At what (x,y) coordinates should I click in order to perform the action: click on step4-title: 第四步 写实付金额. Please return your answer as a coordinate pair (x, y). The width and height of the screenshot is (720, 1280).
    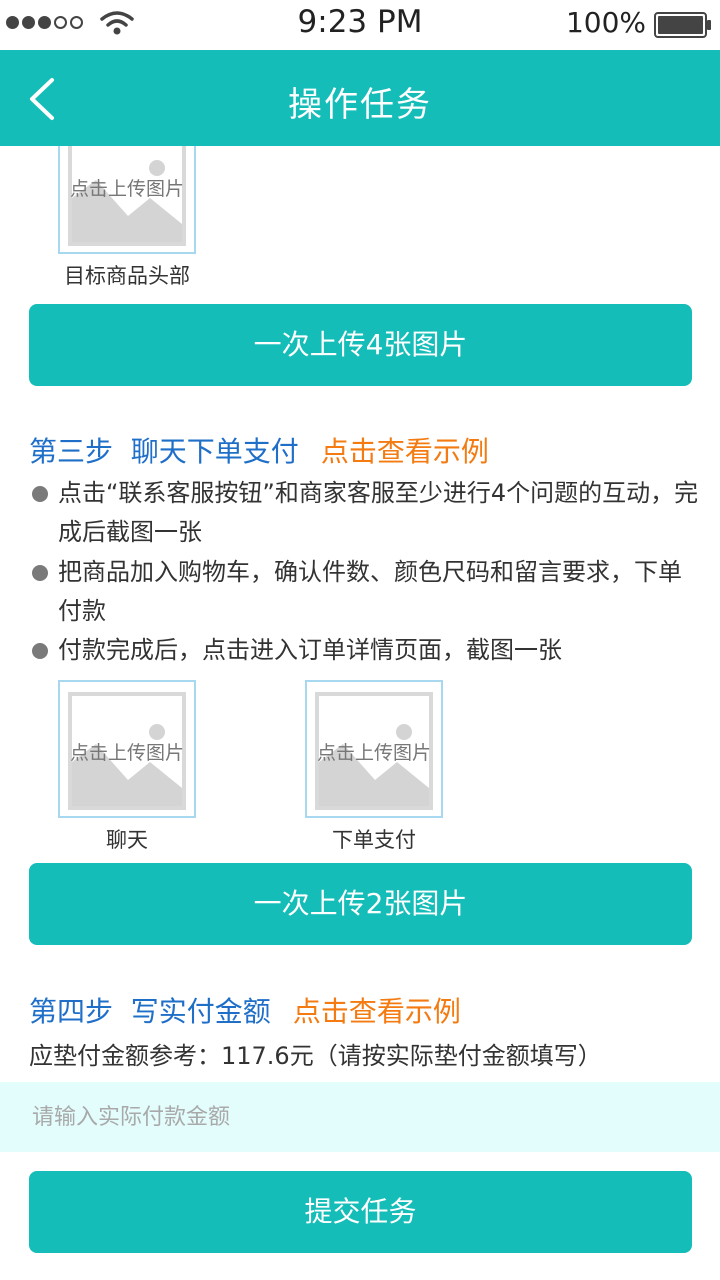
    Looking at the image, I should click on (150, 1011).